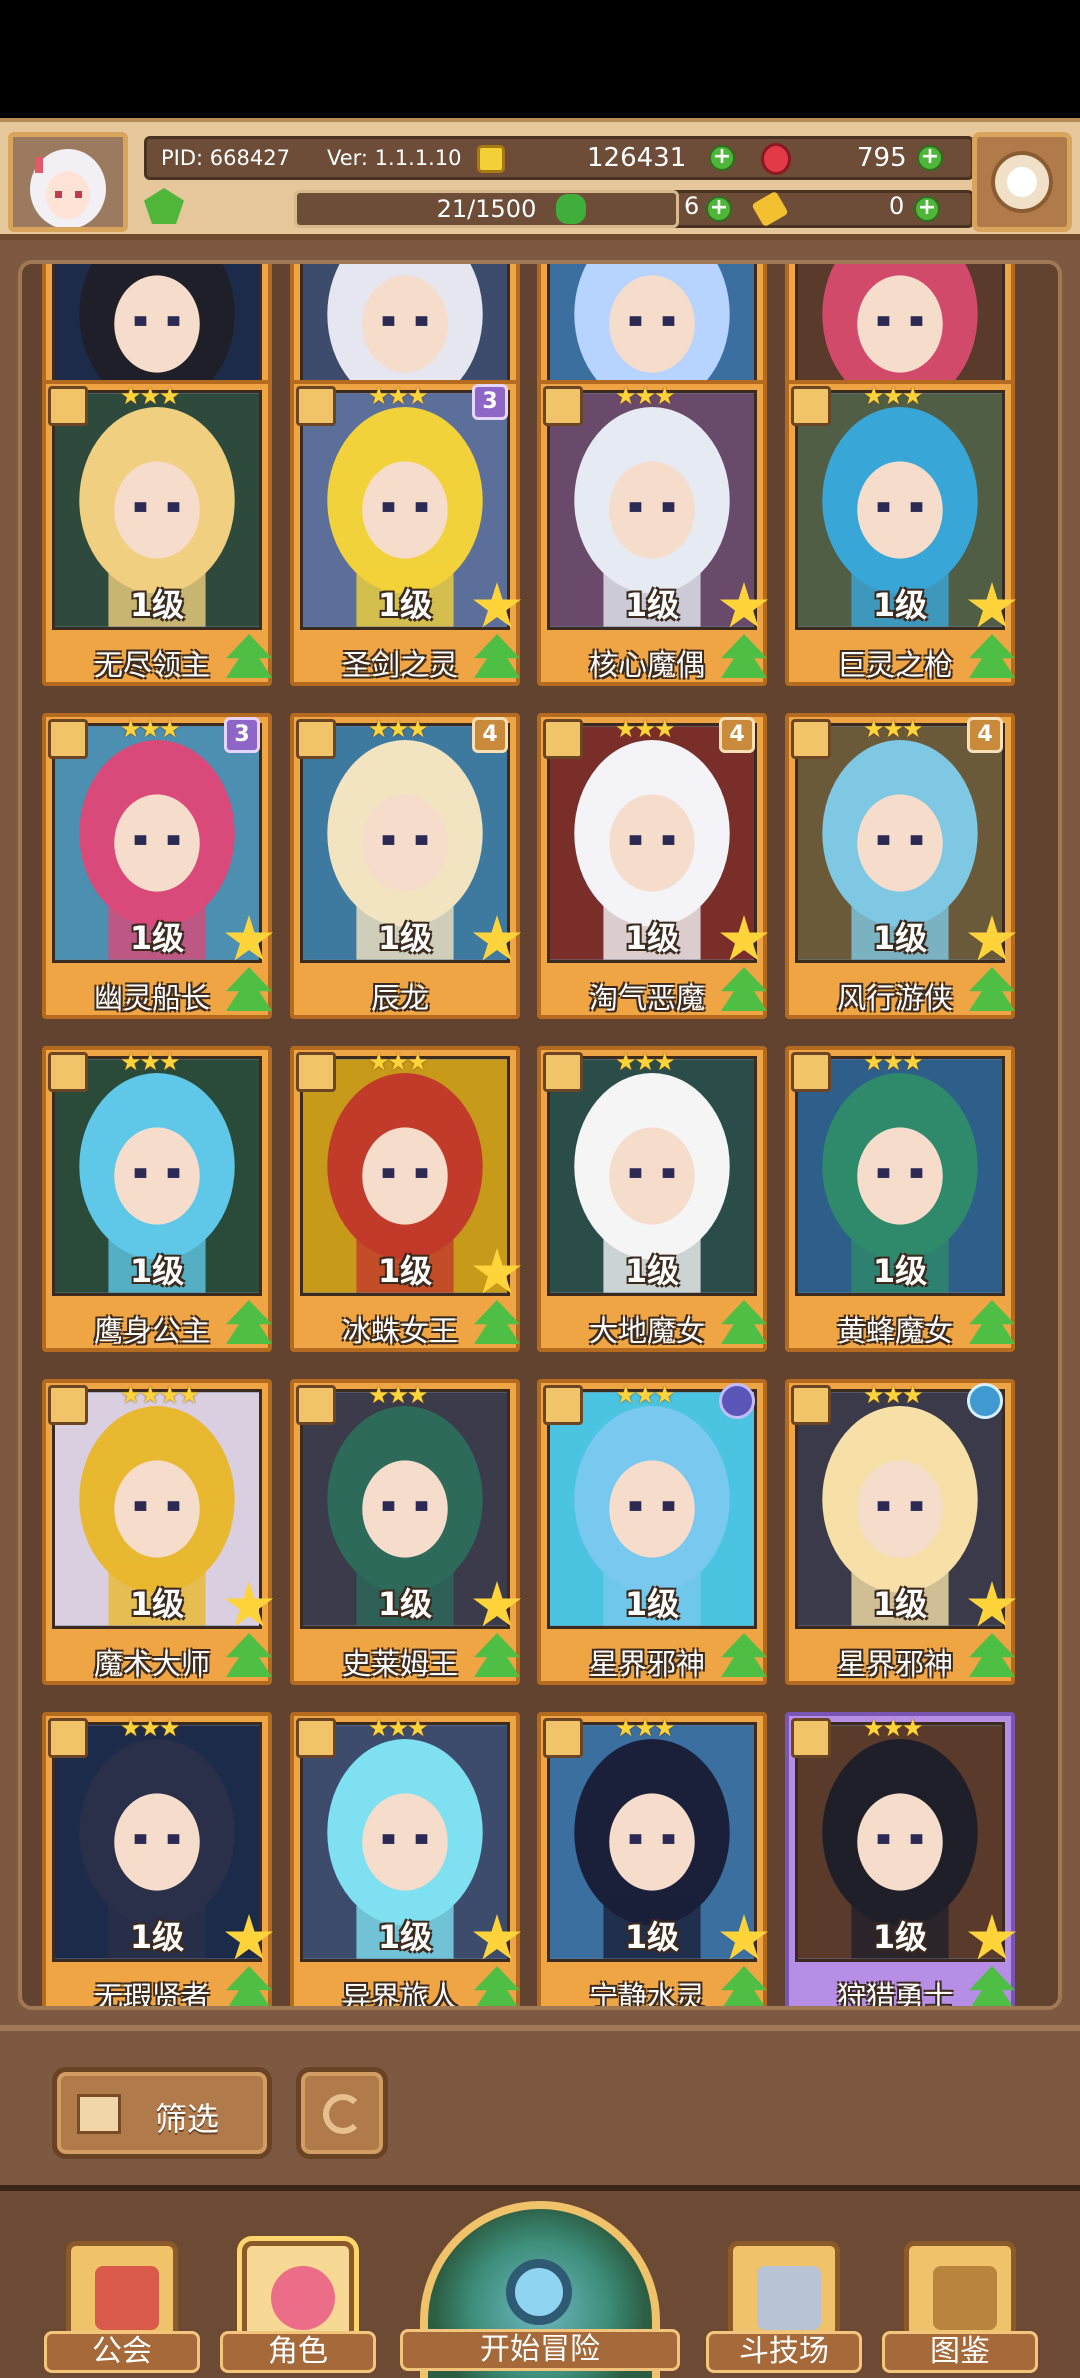 This screenshot has height=2378, width=1080. What do you see at coordinates (157, 866) in the screenshot?
I see `hero-card: ★★★ 3 1级 幽灵船长` at bounding box center [157, 866].